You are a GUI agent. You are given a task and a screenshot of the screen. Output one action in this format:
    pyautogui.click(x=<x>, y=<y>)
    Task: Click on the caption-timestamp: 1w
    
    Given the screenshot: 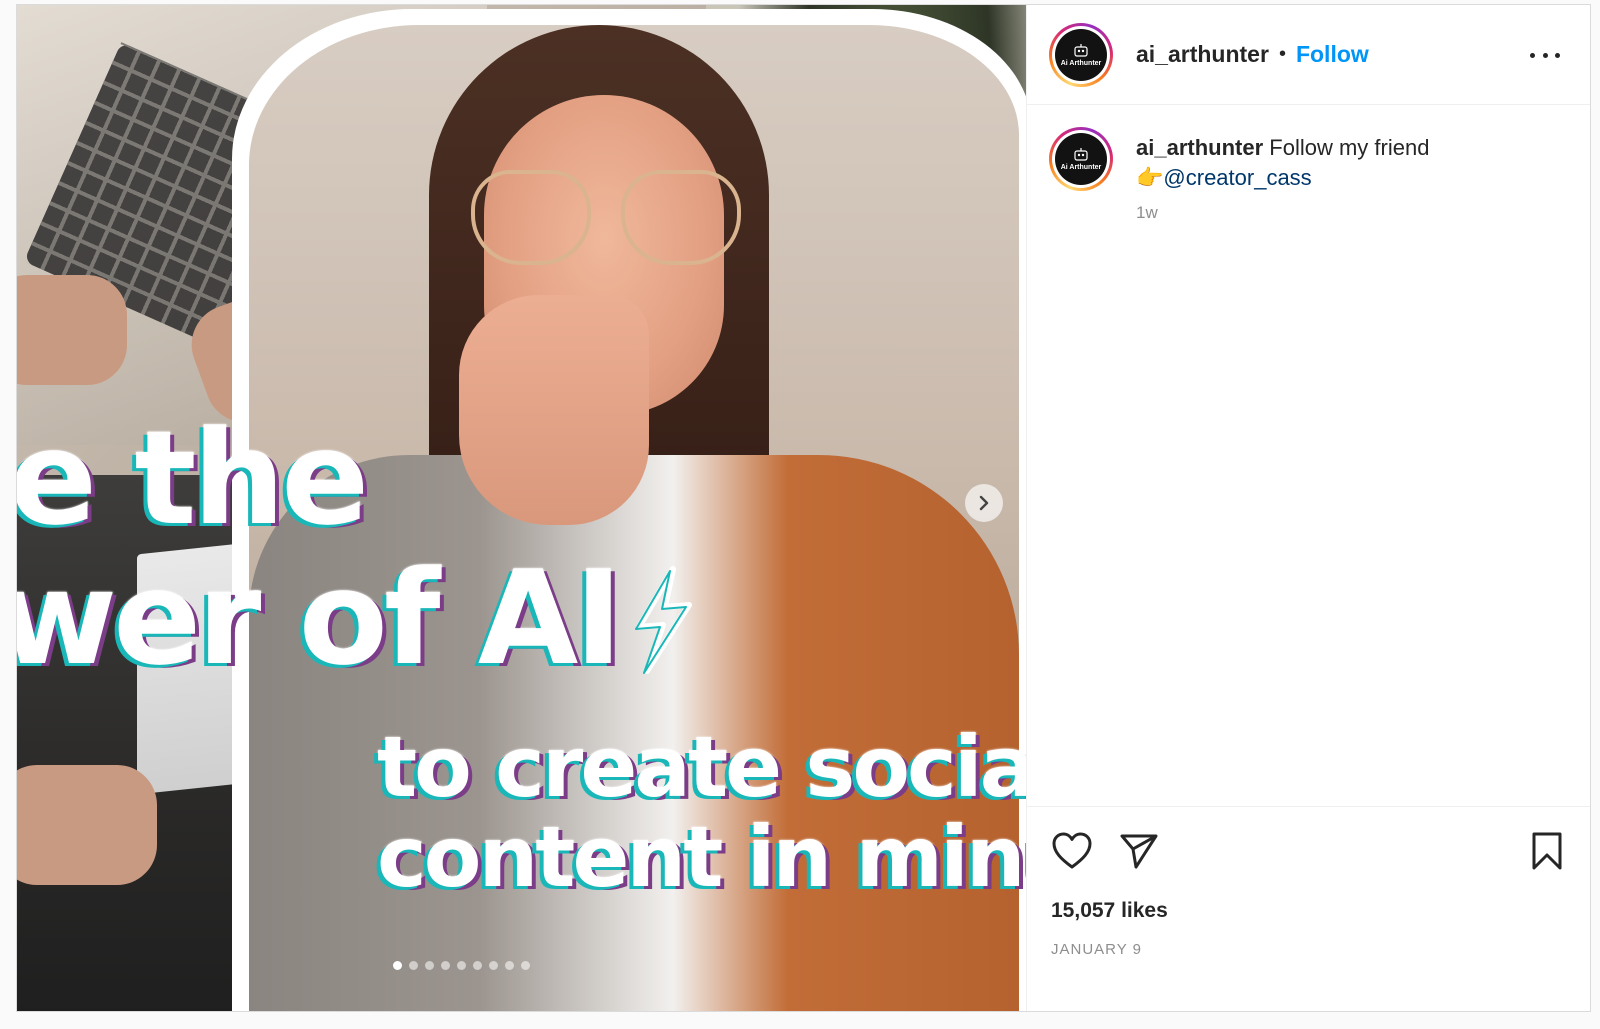 What is the action you would take?
    pyautogui.click(x=1282, y=213)
    